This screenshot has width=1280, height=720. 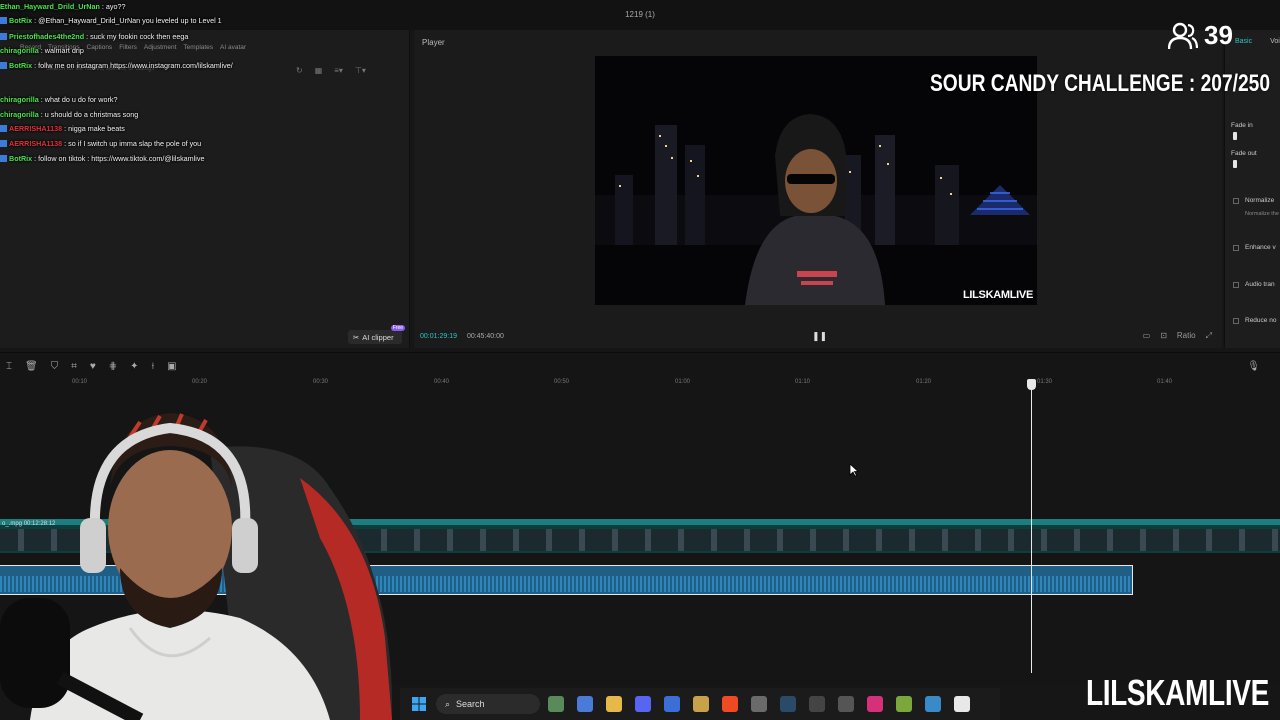 What do you see at coordinates (643, 704) in the screenshot?
I see `discord-icon` at bounding box center [643, 704].